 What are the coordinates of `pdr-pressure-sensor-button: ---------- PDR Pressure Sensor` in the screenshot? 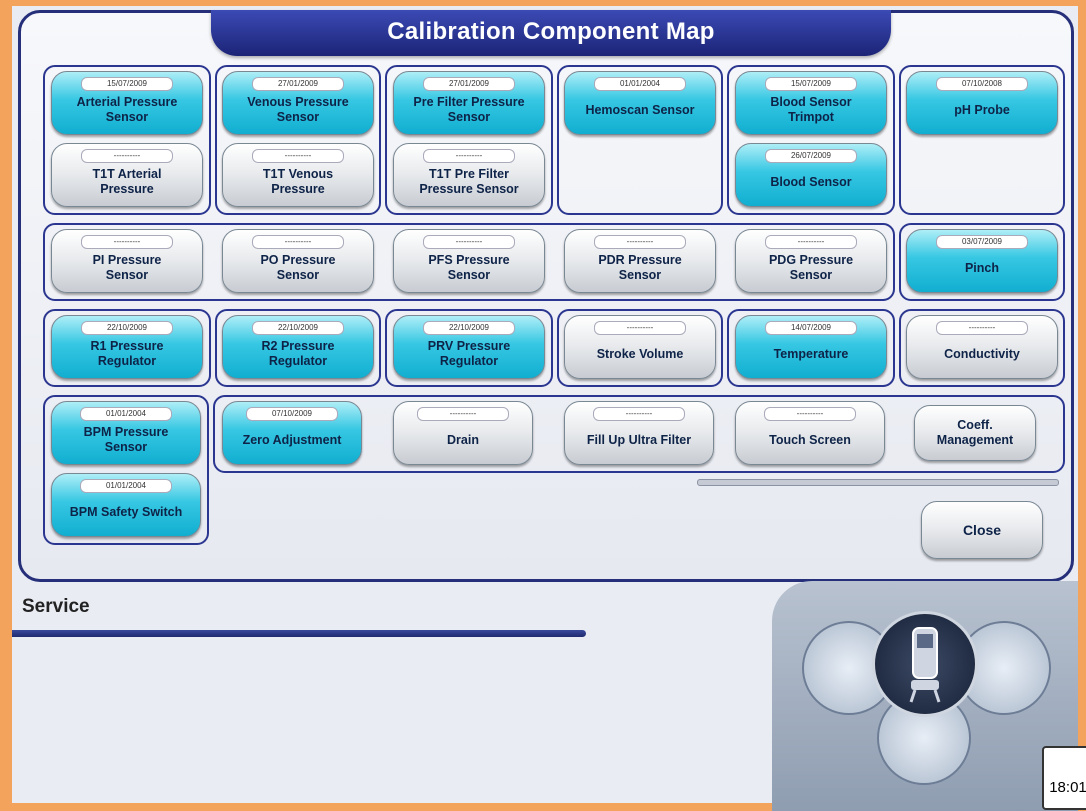 It's located at (640, 261).